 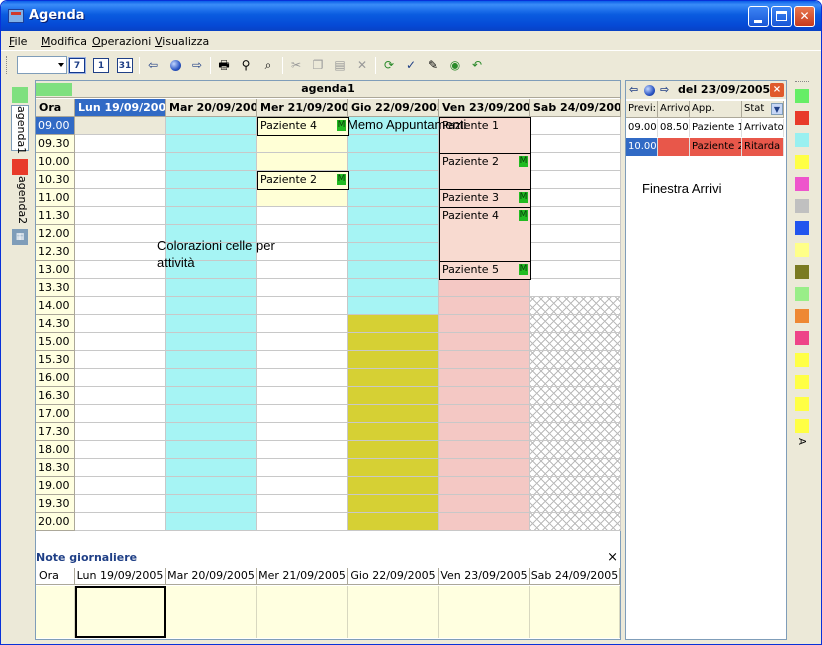 What do you see at coordinates (302, 108) in the screenshot?
I see `day-header: Mer 21/09/2005` at bounding box center [302, 108].